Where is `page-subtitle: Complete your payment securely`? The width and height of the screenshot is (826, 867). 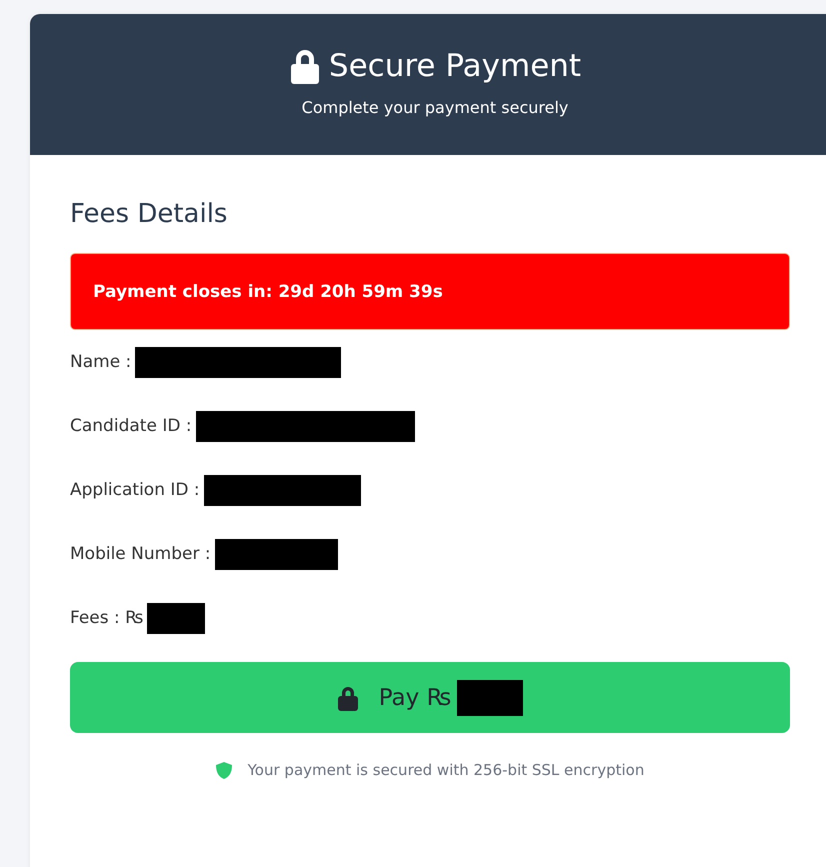 page-subtitle: Complete your payment securely is located at coordinates (435, 107).